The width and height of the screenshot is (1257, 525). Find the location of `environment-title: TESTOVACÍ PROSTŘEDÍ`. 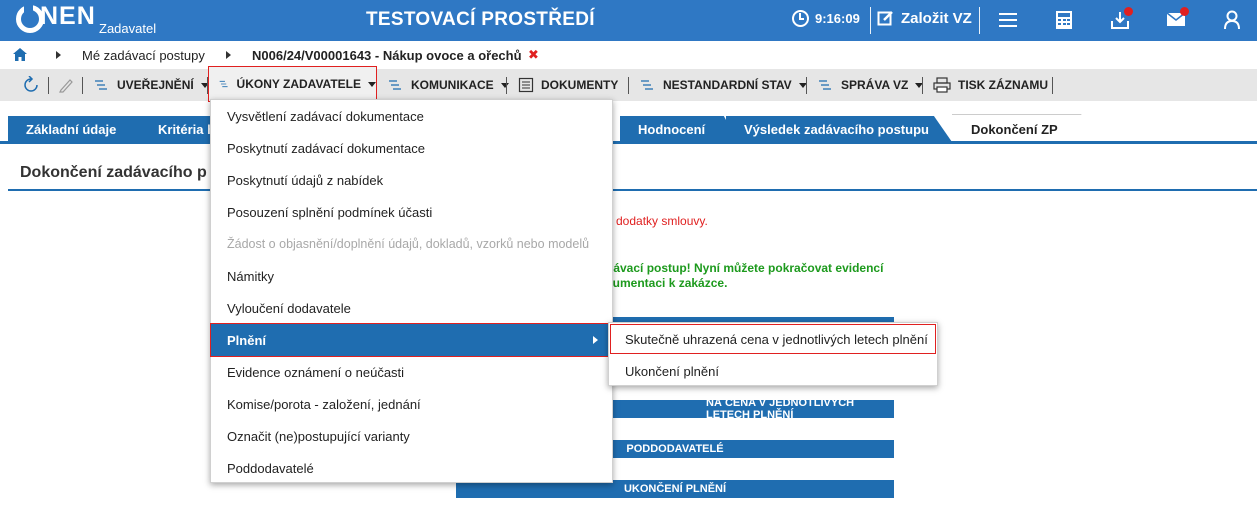

environment-title: TESTOVACÍ PROSTŘEDÍ is located at coordinates (480, 19).